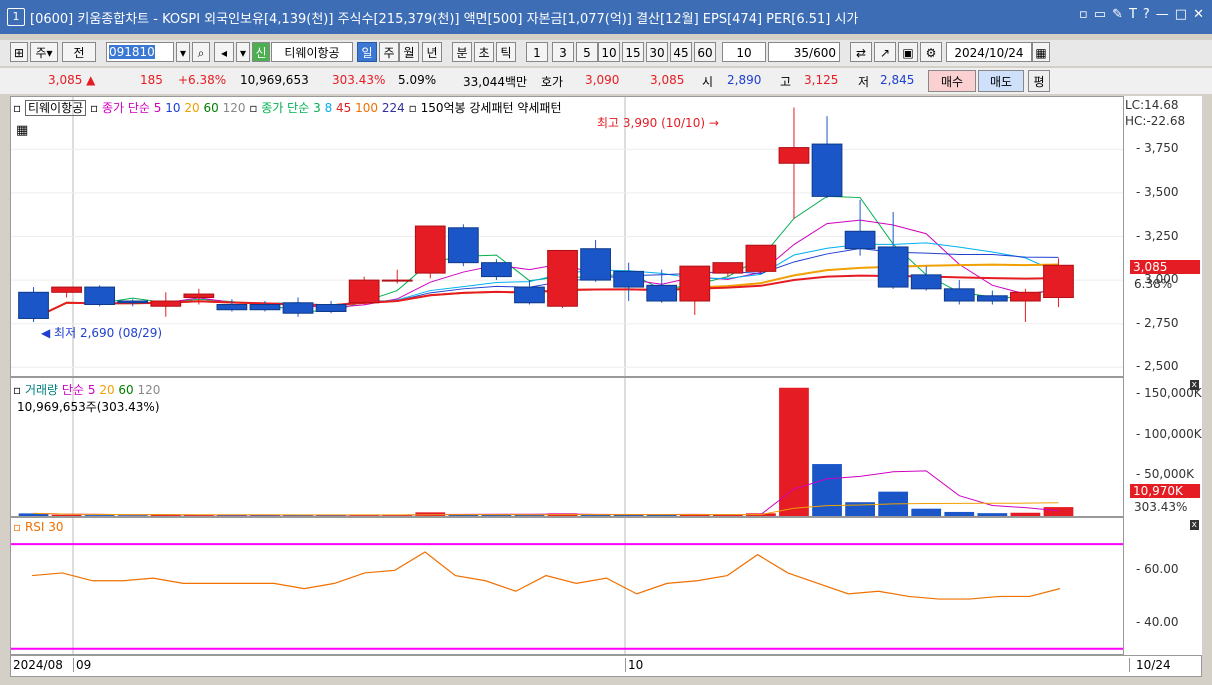  I want to click on open-price: 2,890, so click(744, 80).